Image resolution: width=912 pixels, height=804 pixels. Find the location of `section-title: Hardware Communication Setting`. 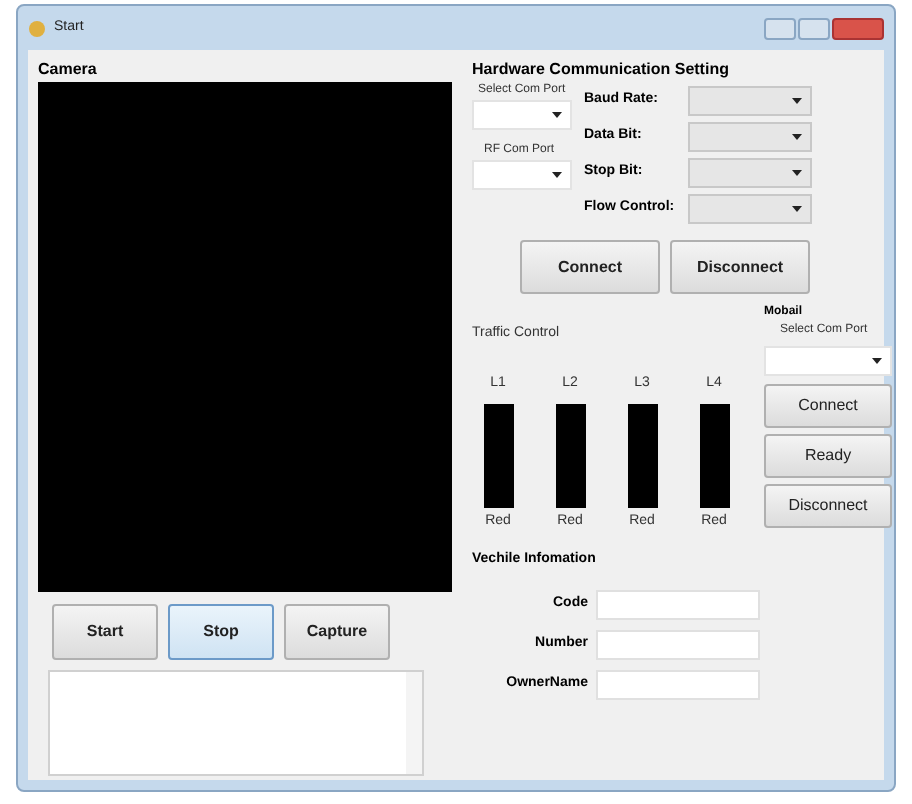

section-title: Hardware Communication Setting is located at coordinates (601, 70).